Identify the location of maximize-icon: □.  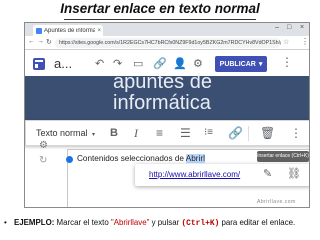
(289, 27).